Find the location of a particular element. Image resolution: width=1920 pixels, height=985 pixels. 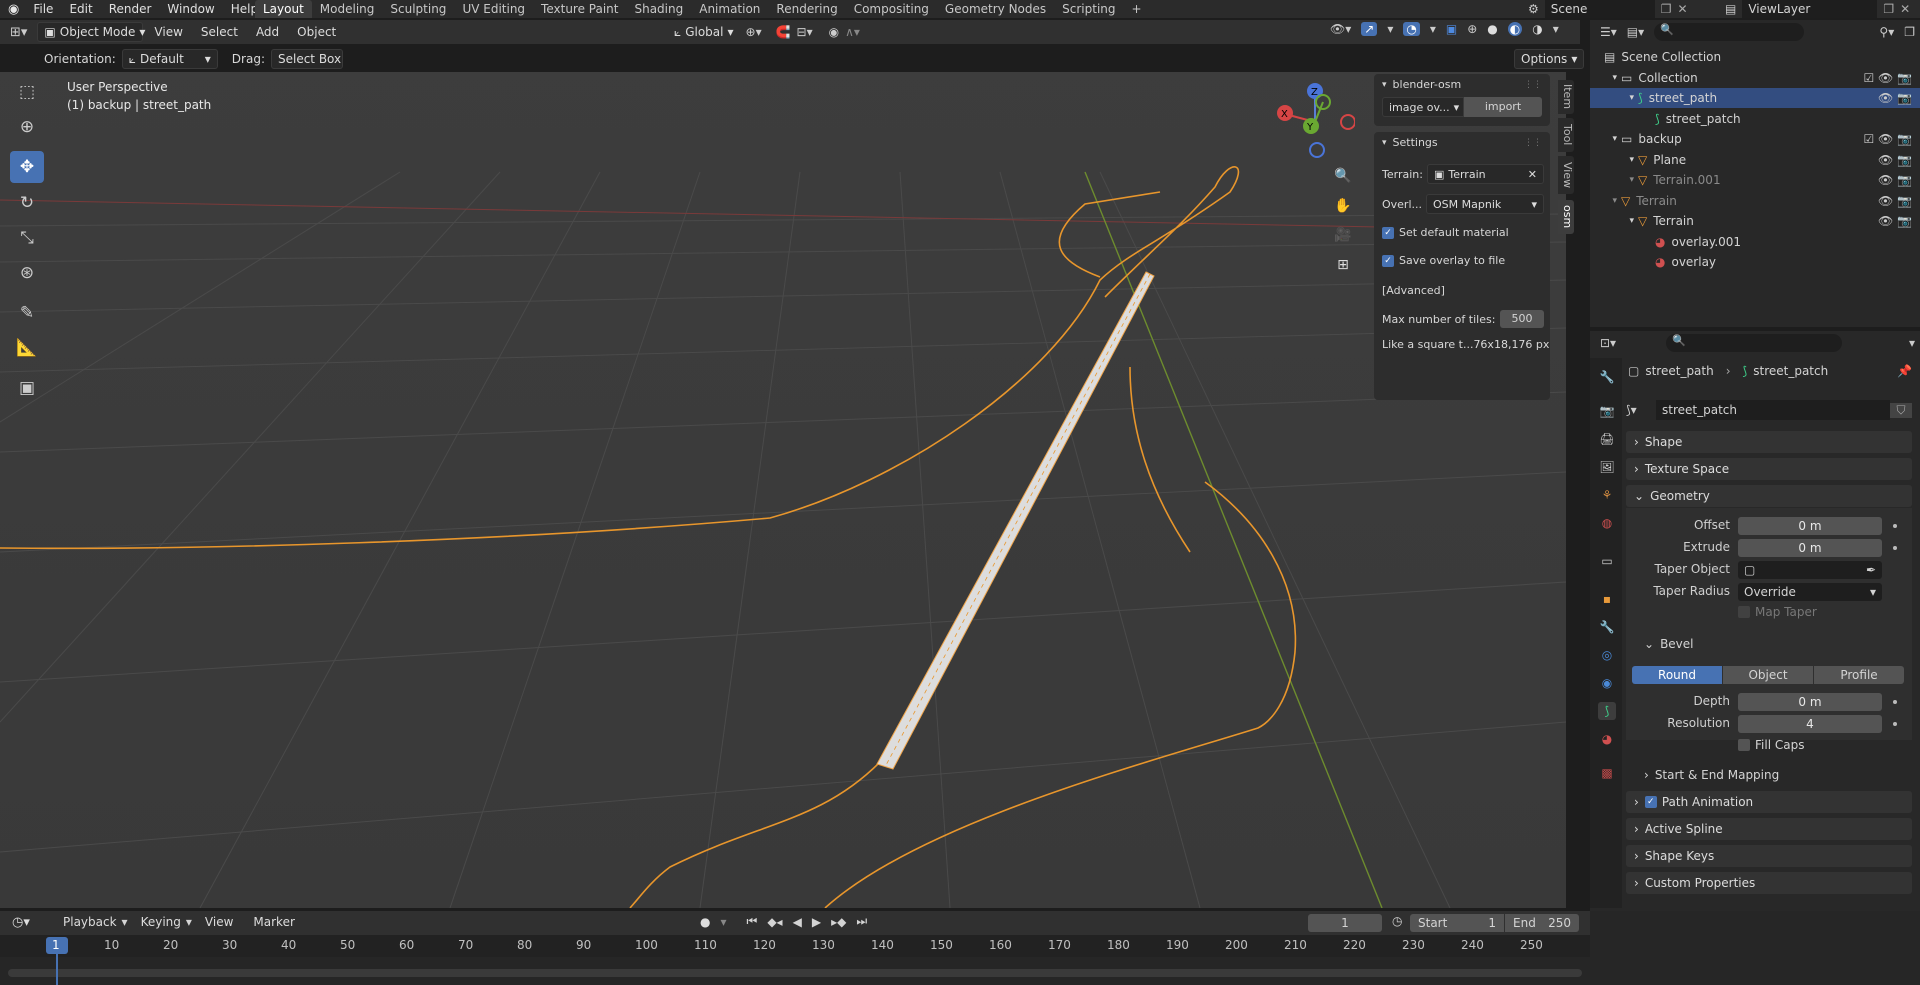

camera-view-button: 🎥 is located at coordinates (1343, 235).